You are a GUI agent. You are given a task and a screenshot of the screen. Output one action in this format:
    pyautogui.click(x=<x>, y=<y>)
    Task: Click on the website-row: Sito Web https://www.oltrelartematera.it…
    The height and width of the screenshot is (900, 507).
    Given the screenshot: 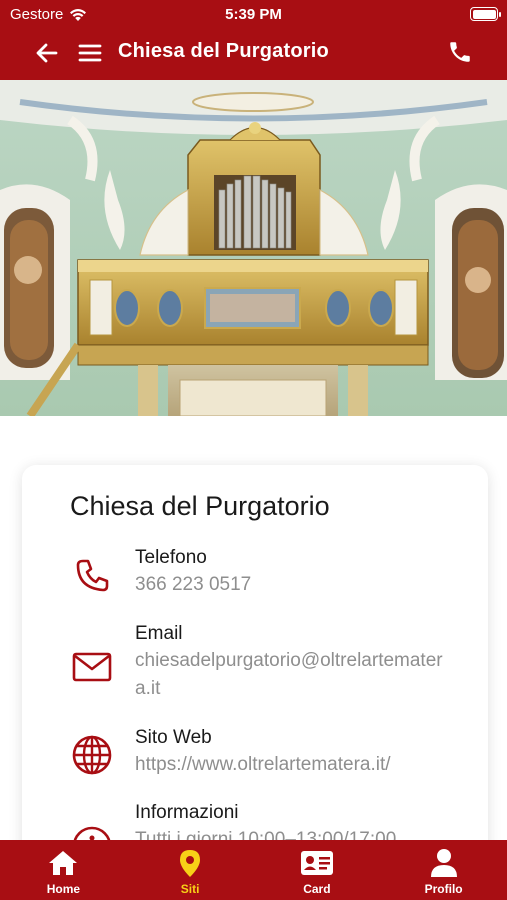 What is the action you would take?
    pyautogui.click(x=255, y=757)
    